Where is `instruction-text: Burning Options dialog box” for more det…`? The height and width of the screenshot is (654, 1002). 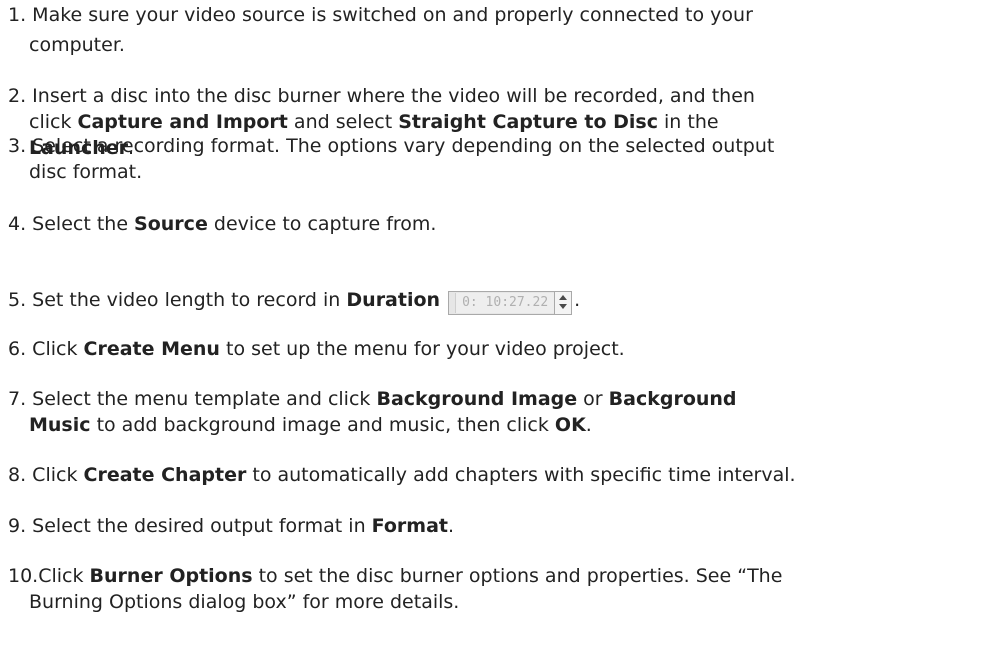
instruction-text: Burning Options dialog box” for more det… is located at coordinates (244, 602).